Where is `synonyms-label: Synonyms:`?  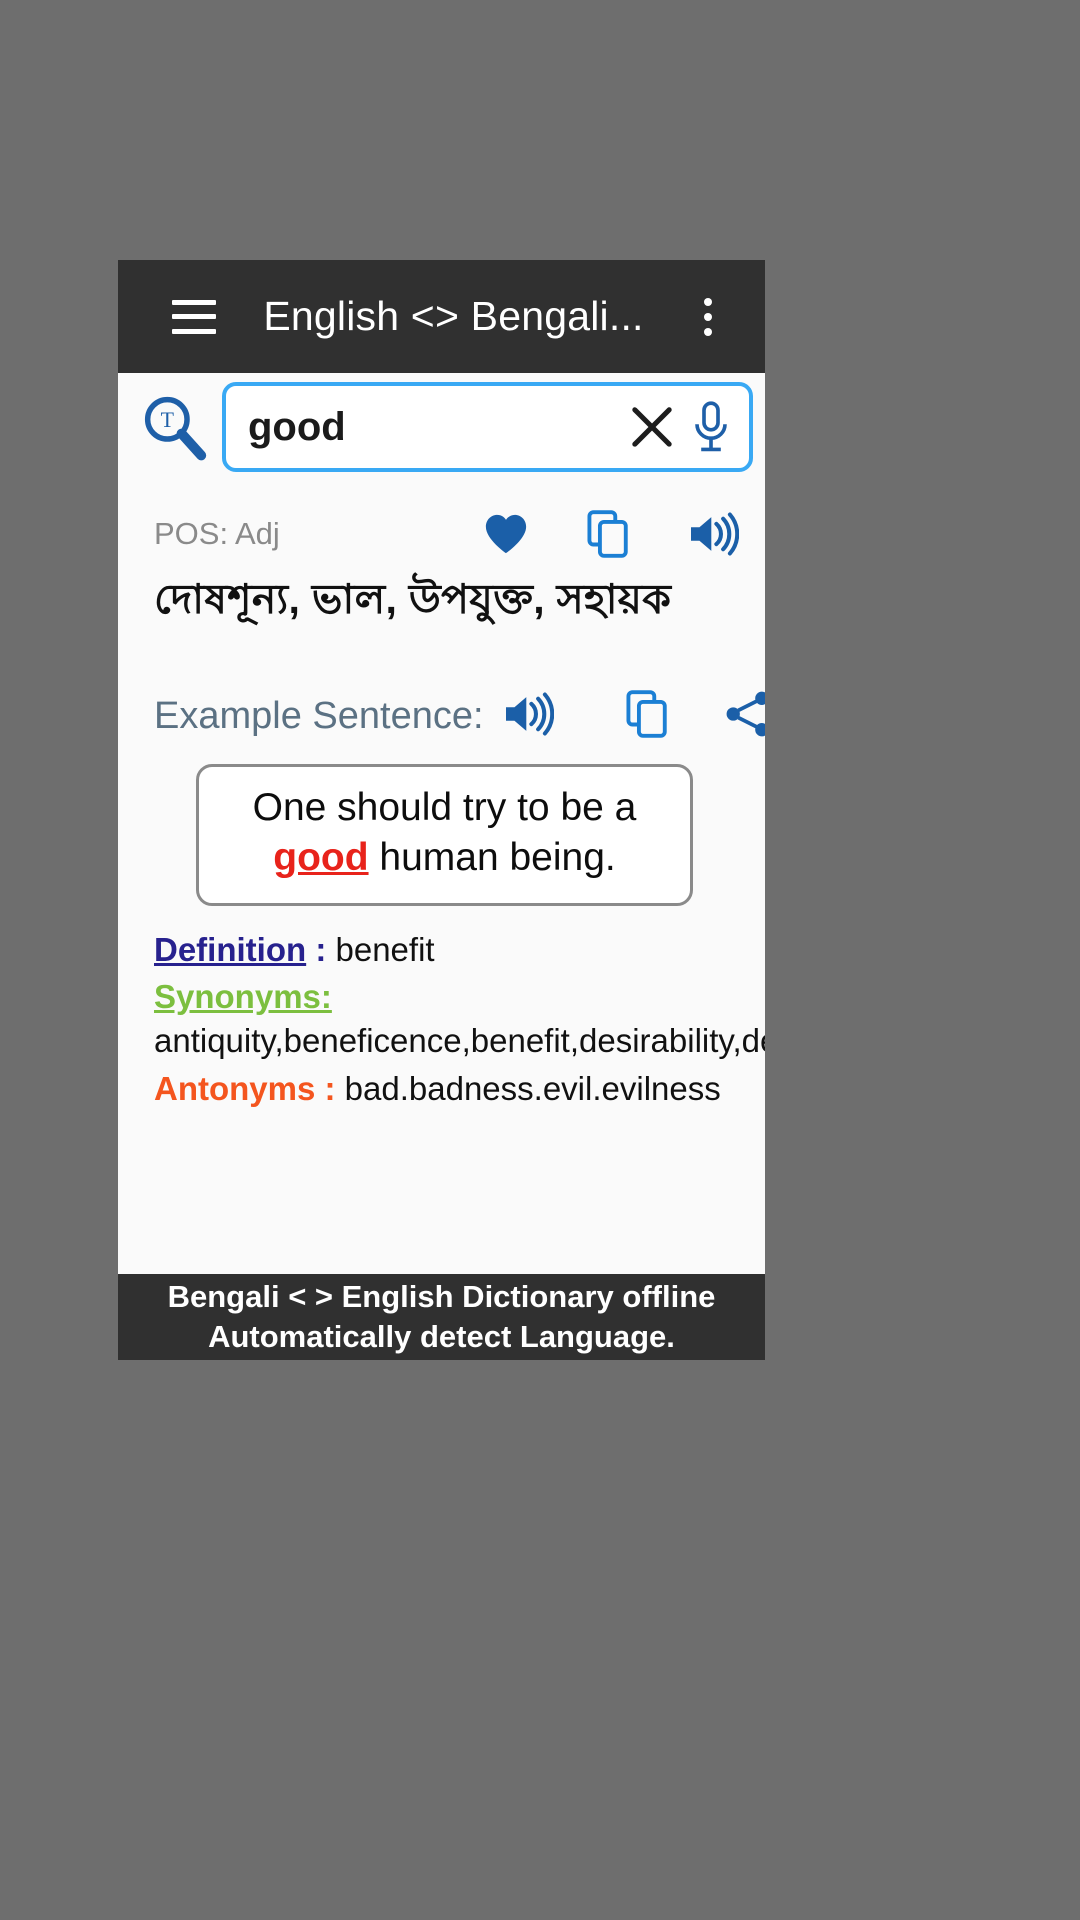 synonyms-label: Synonyms: is located at coordinates (243, 997).